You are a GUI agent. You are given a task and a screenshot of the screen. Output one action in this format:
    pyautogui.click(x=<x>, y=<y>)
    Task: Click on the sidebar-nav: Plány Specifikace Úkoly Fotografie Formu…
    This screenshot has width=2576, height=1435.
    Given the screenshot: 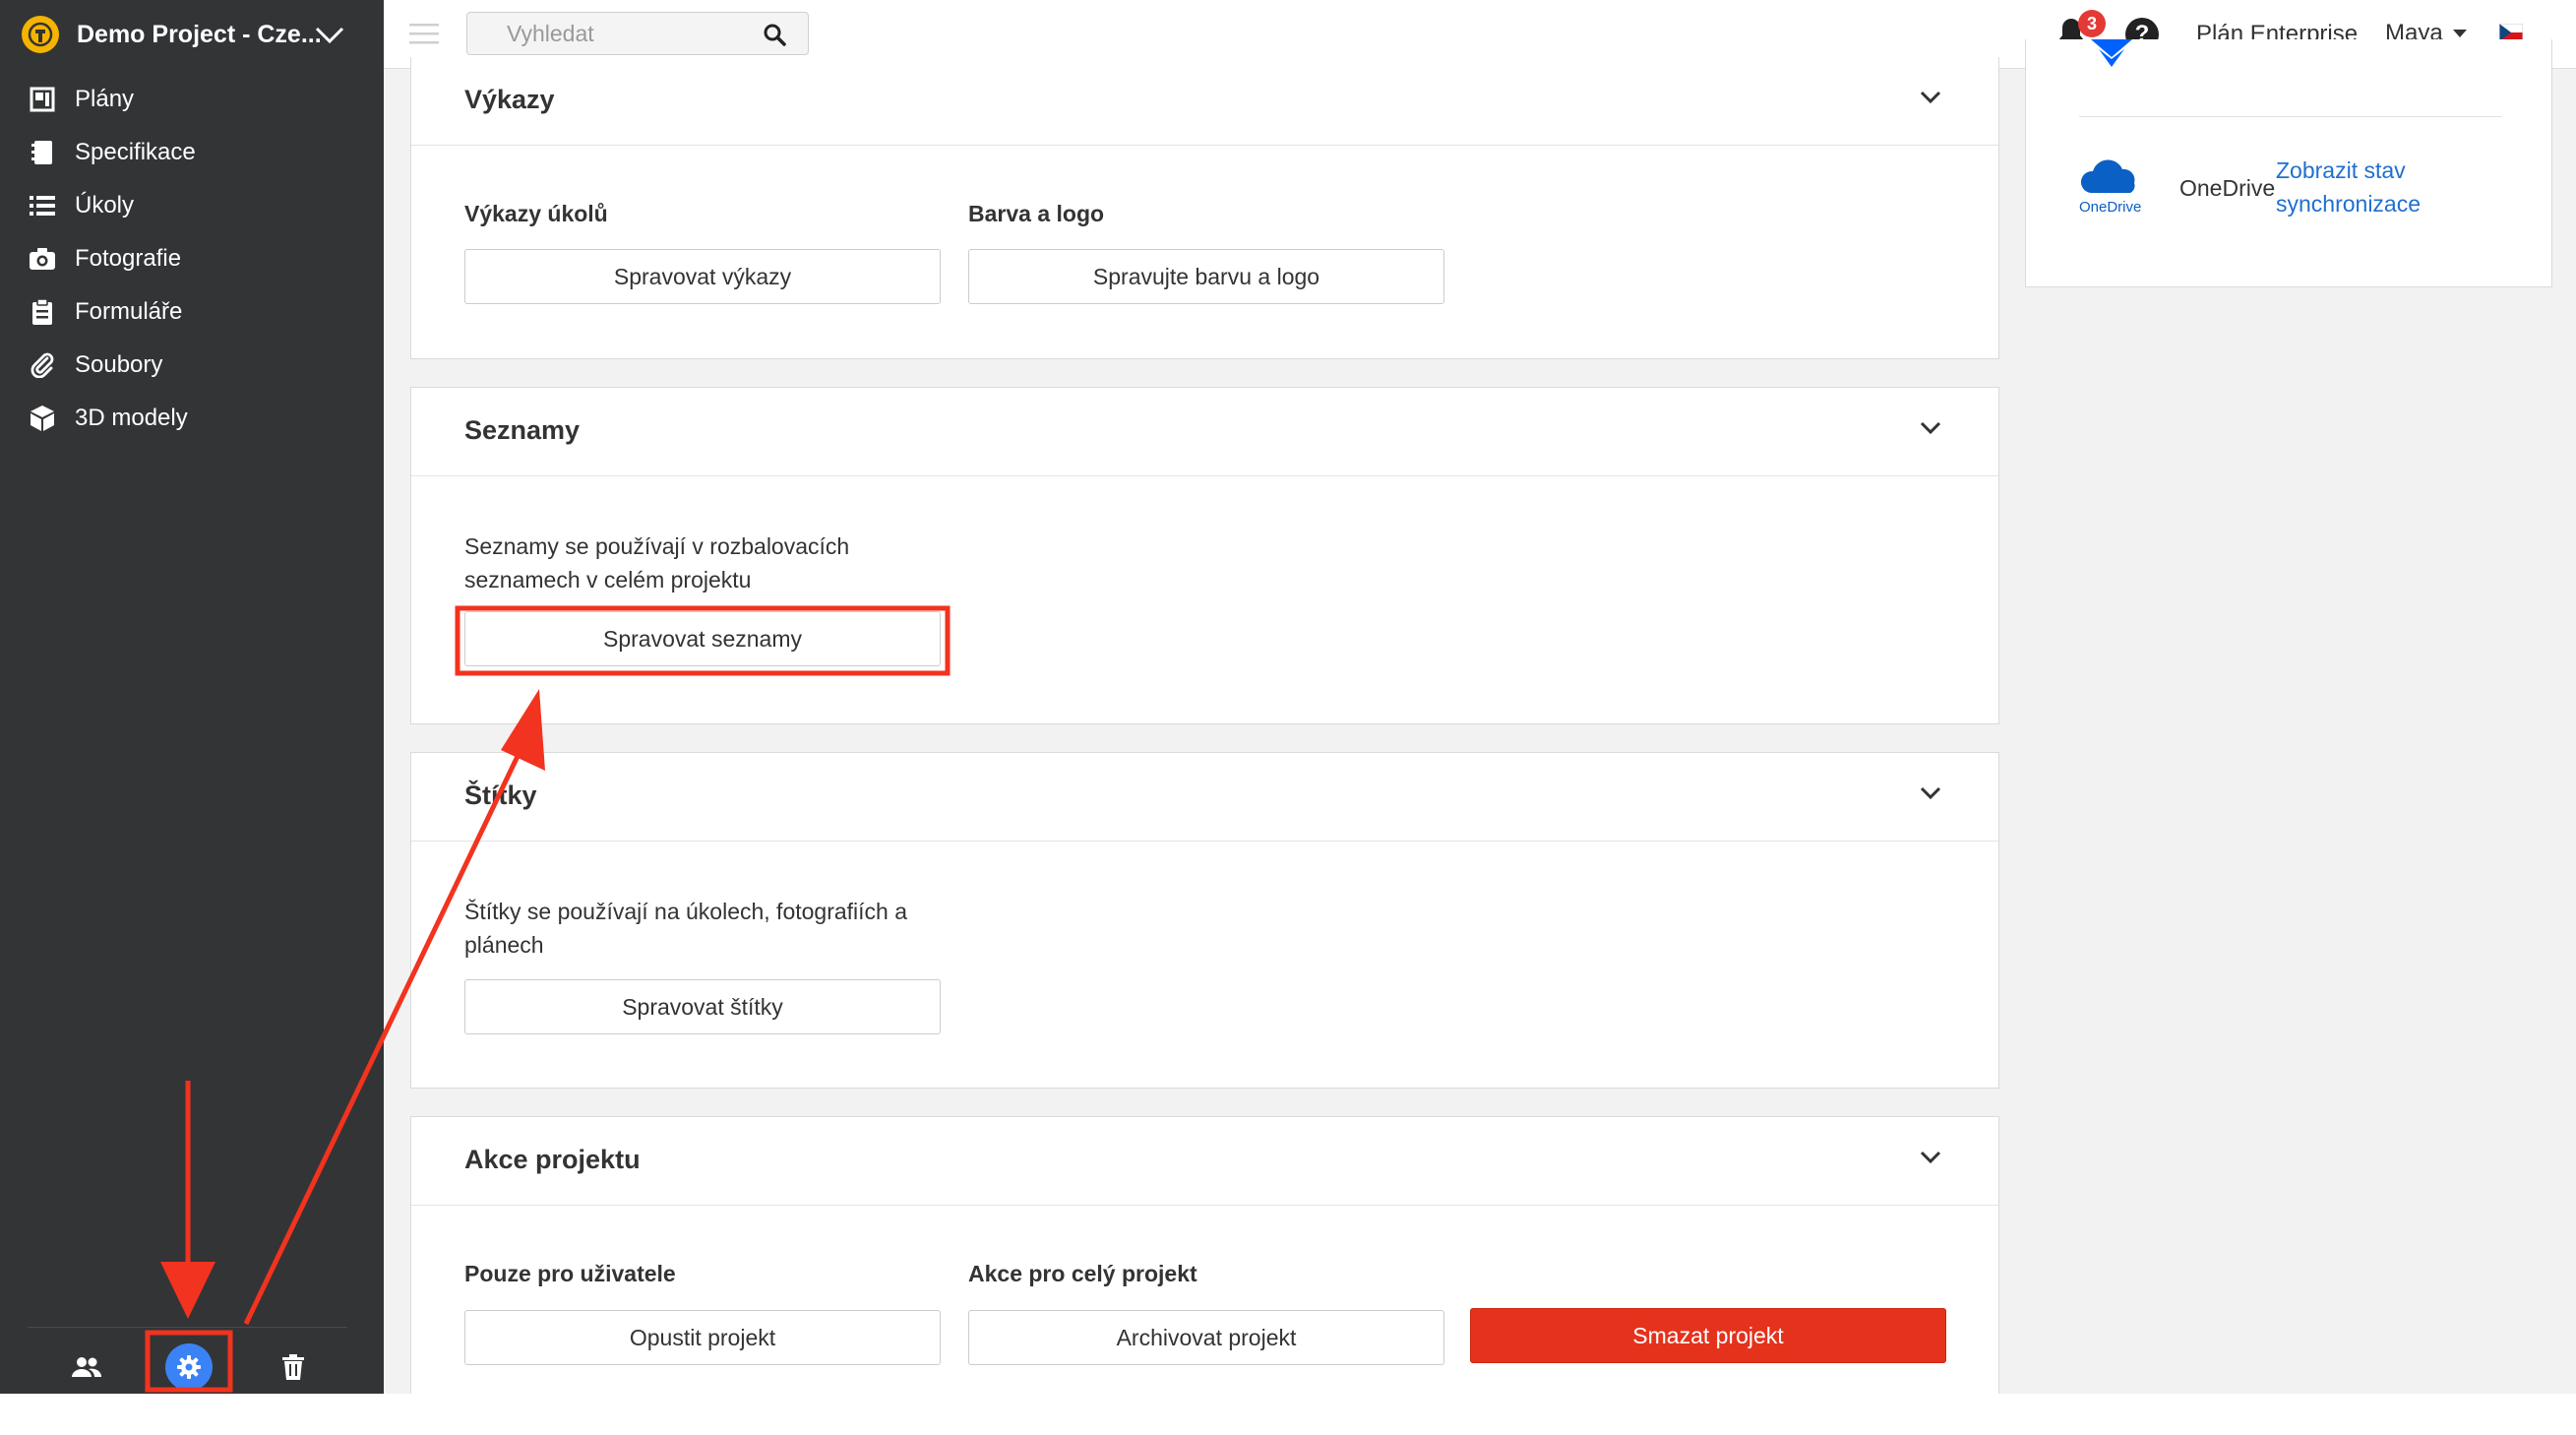 What is the action you would take?
    pyautogui.click(x=192, y=259)
    